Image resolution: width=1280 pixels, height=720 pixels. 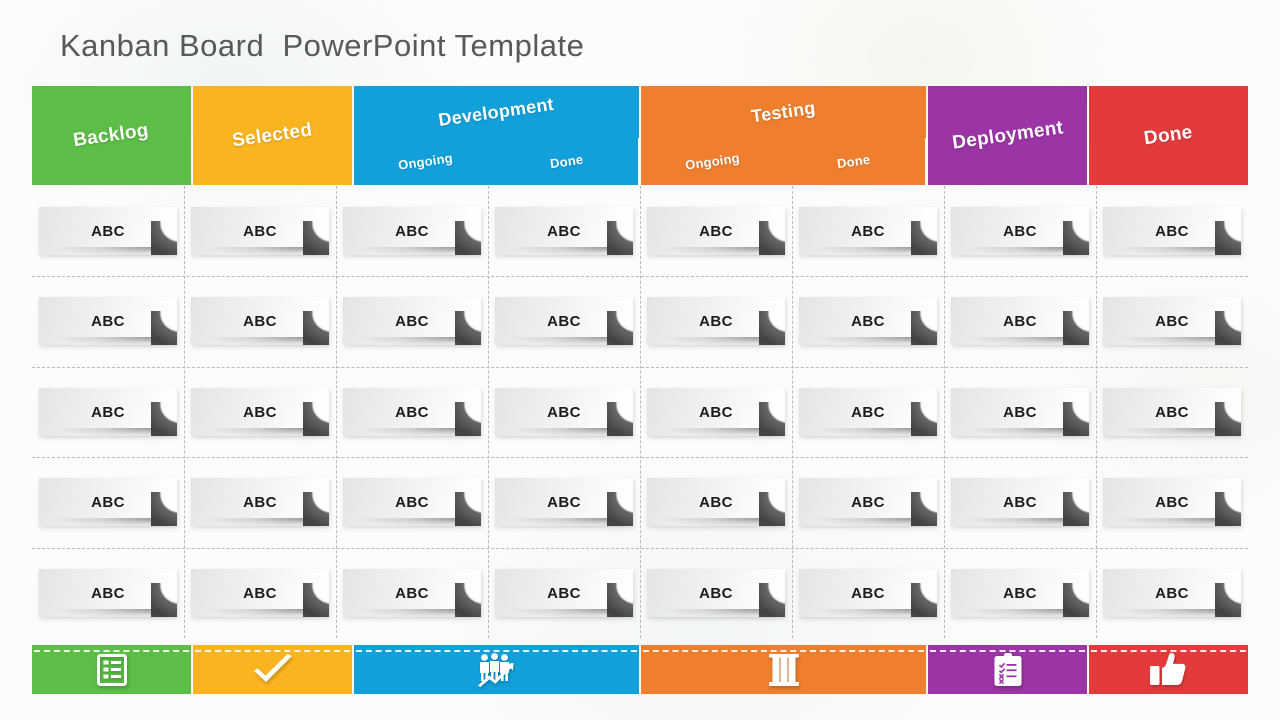 I want to click on column-header-done: Done, so click(x=1168, y=135).